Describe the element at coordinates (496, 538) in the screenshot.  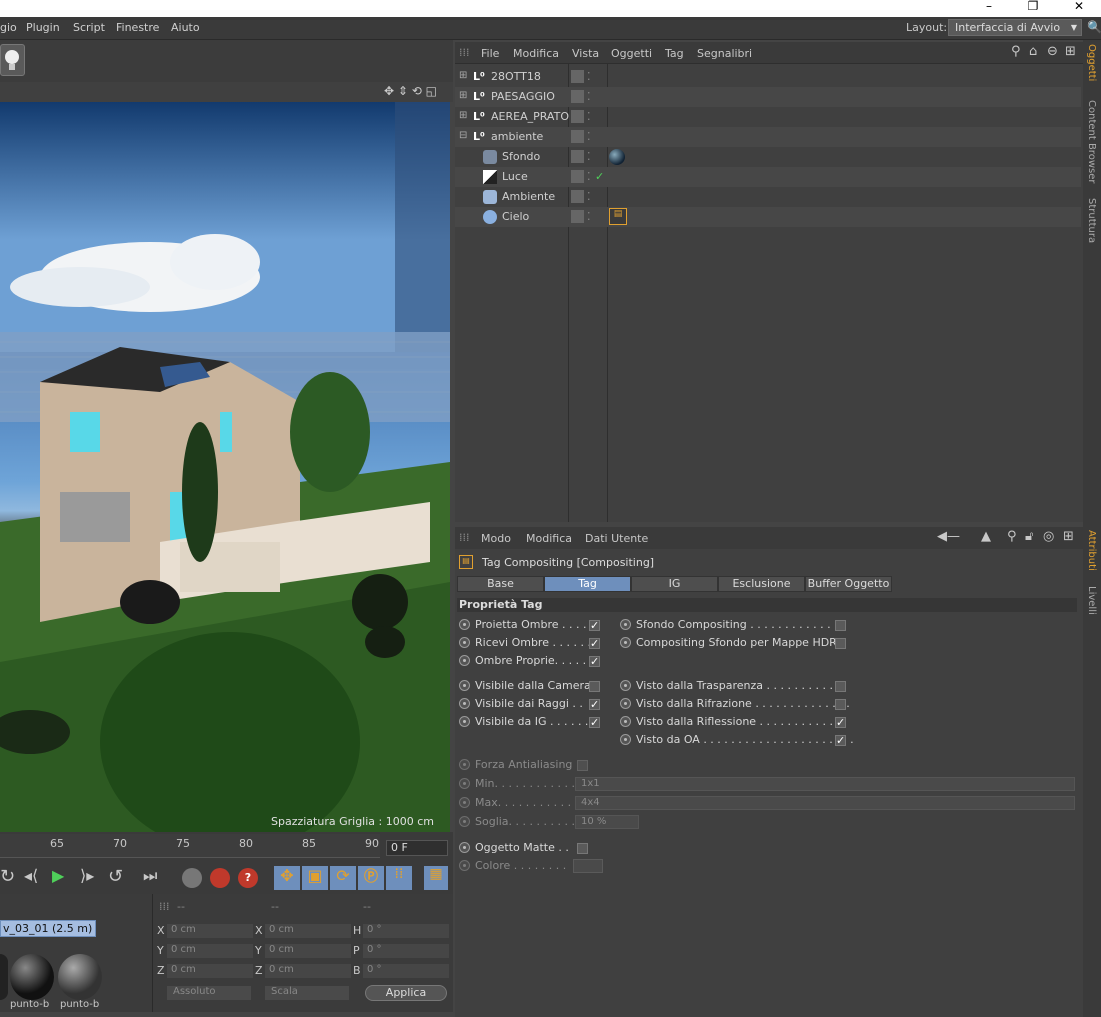
I see `am-menu-modo: Modo` at that location.